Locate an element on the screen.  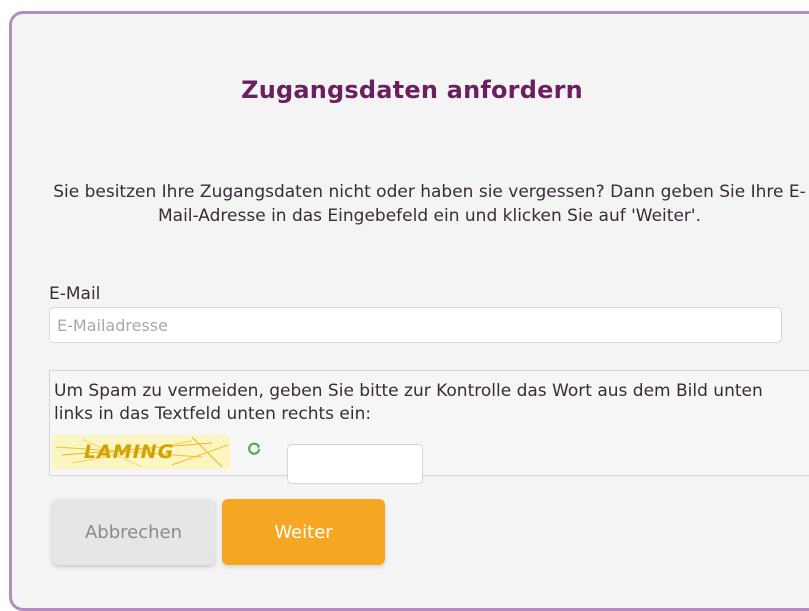
captcha-image: LAMING is located at coordinates (141, 452).